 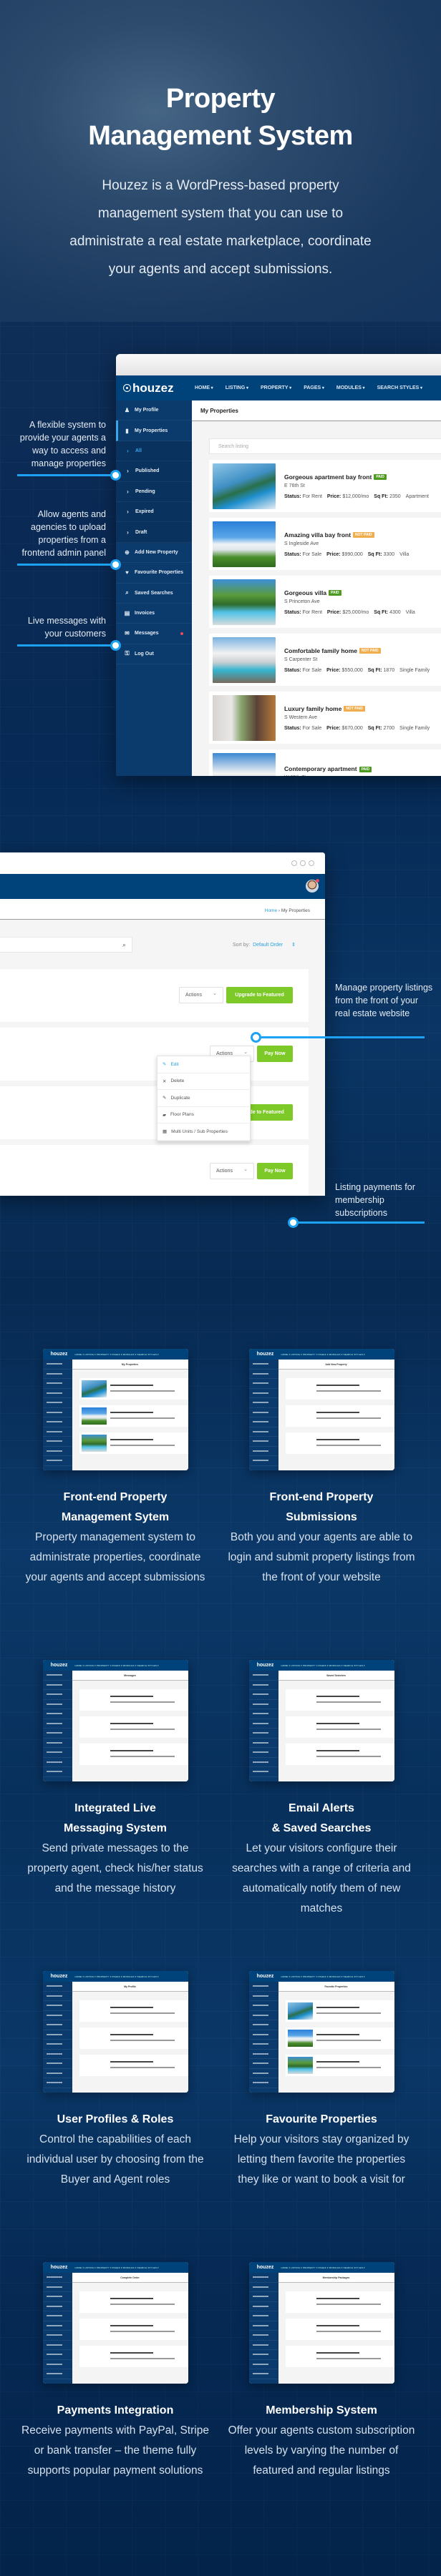 What do you see at coordinates (387, 496) in the screenshot?
I see `property-sqft: Sq Ft: 2350` at bounding box center [387, 496].